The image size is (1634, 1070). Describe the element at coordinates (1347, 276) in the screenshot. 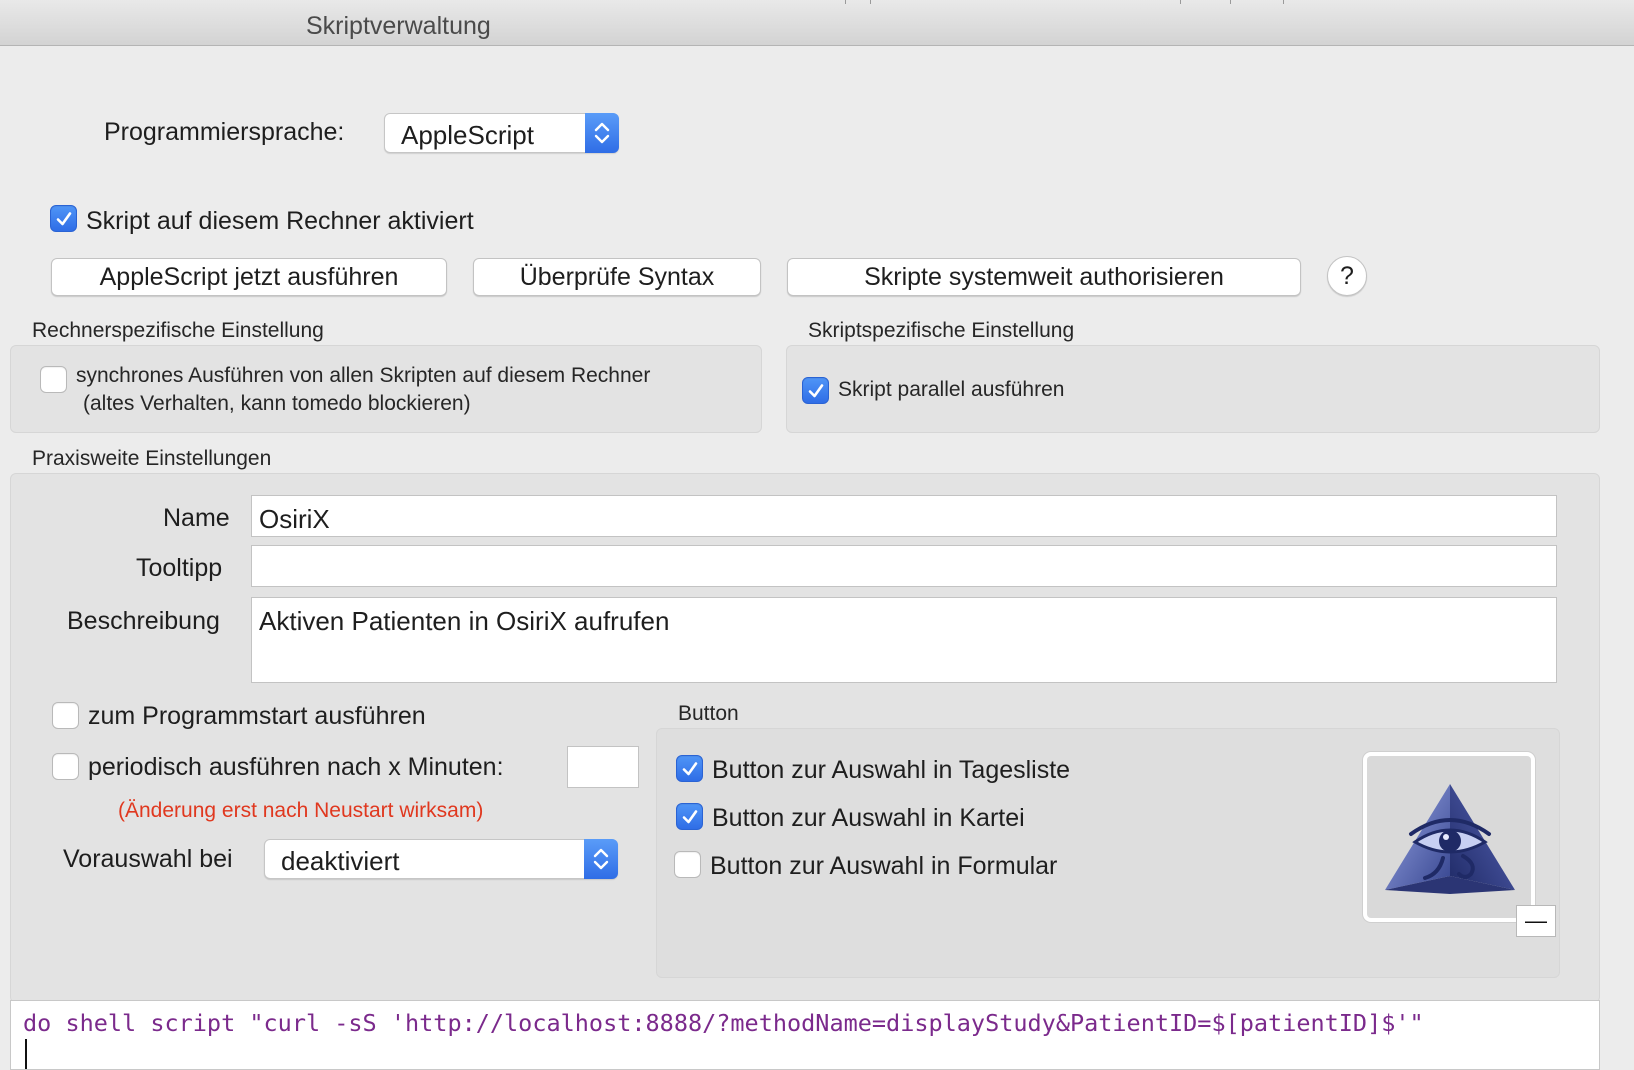

I see `help-button: ?` at that location.